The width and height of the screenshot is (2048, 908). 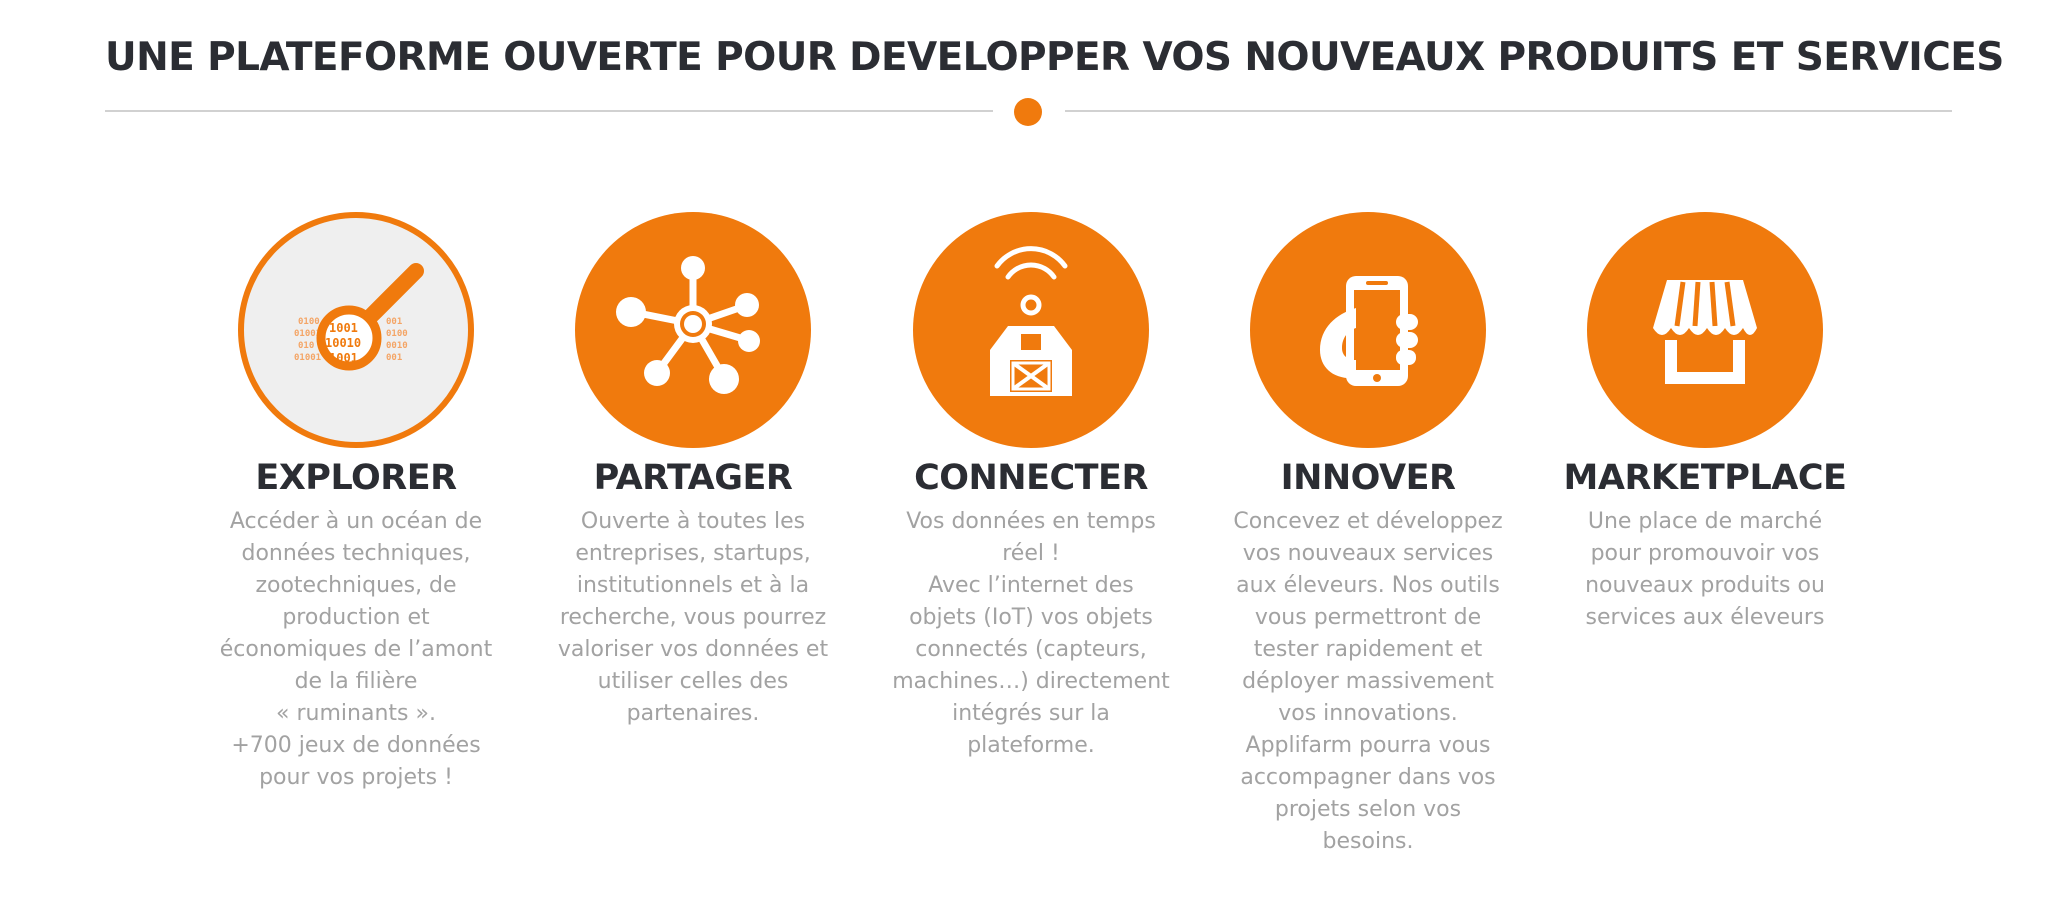 What do you see at coordinates (307, 358) in the screenshot?
I see `svg-text: 01001` at bounding box center [307, 358].